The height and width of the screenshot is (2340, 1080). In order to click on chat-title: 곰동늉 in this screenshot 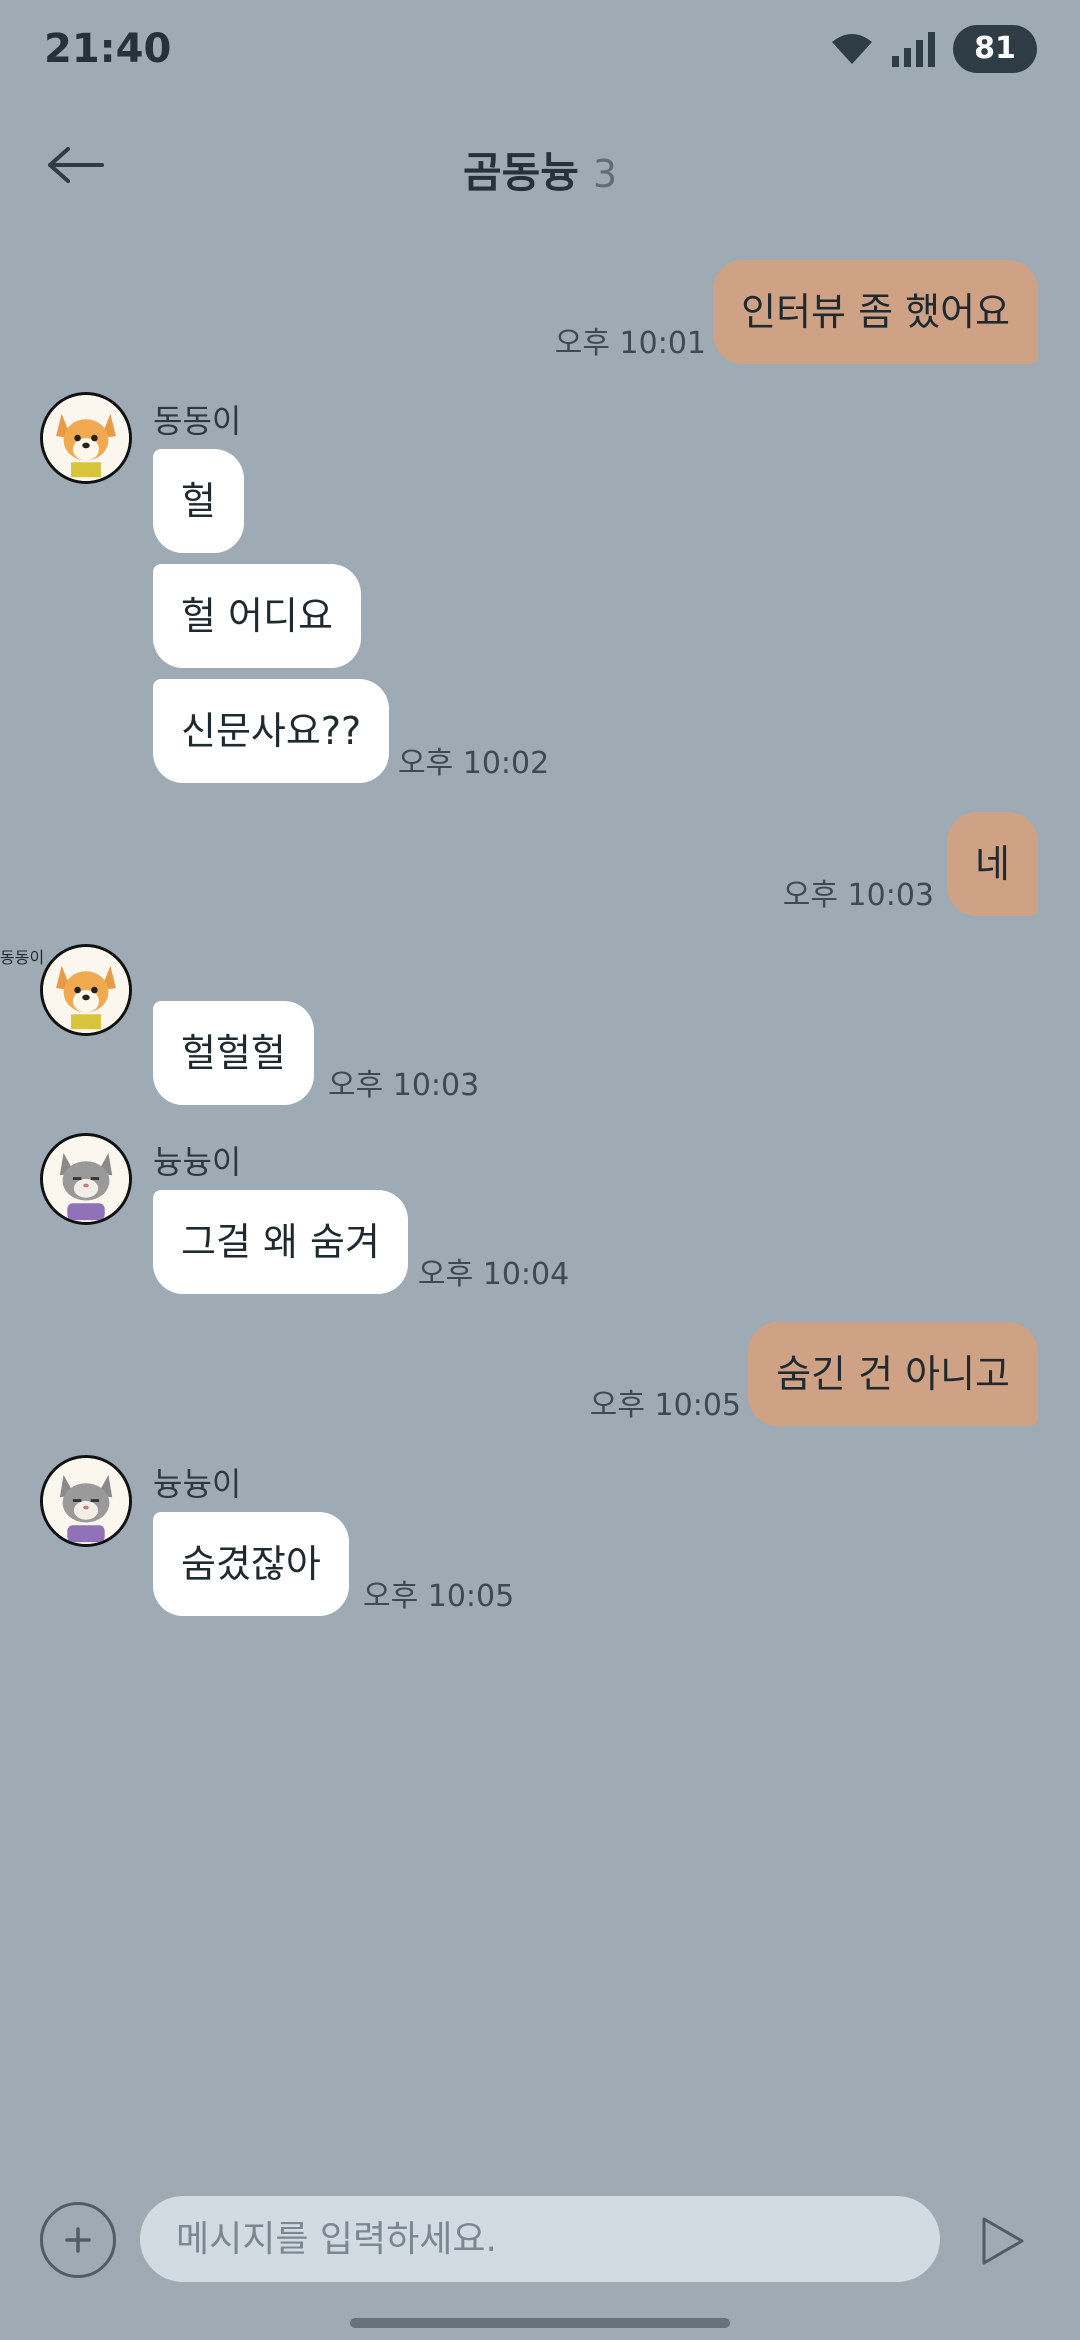, I will do `click(520, 172)`.